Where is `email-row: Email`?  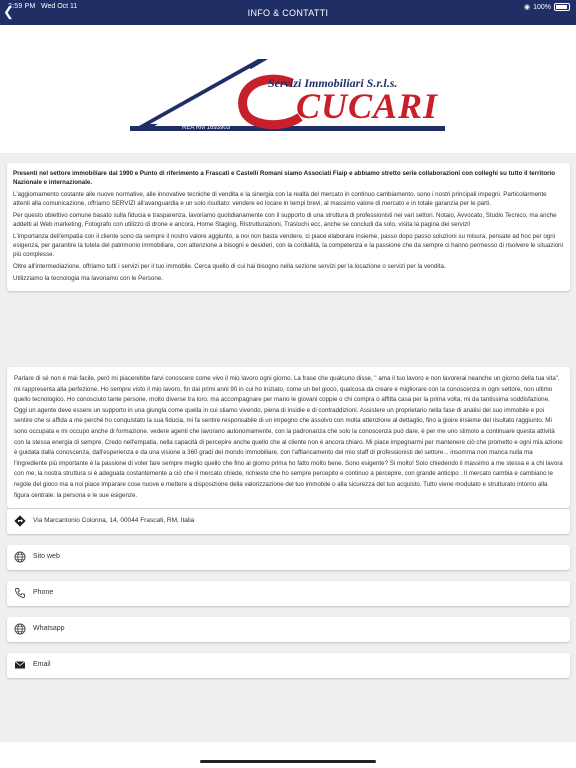 email-row: Email is located at coordinates (288, 665).